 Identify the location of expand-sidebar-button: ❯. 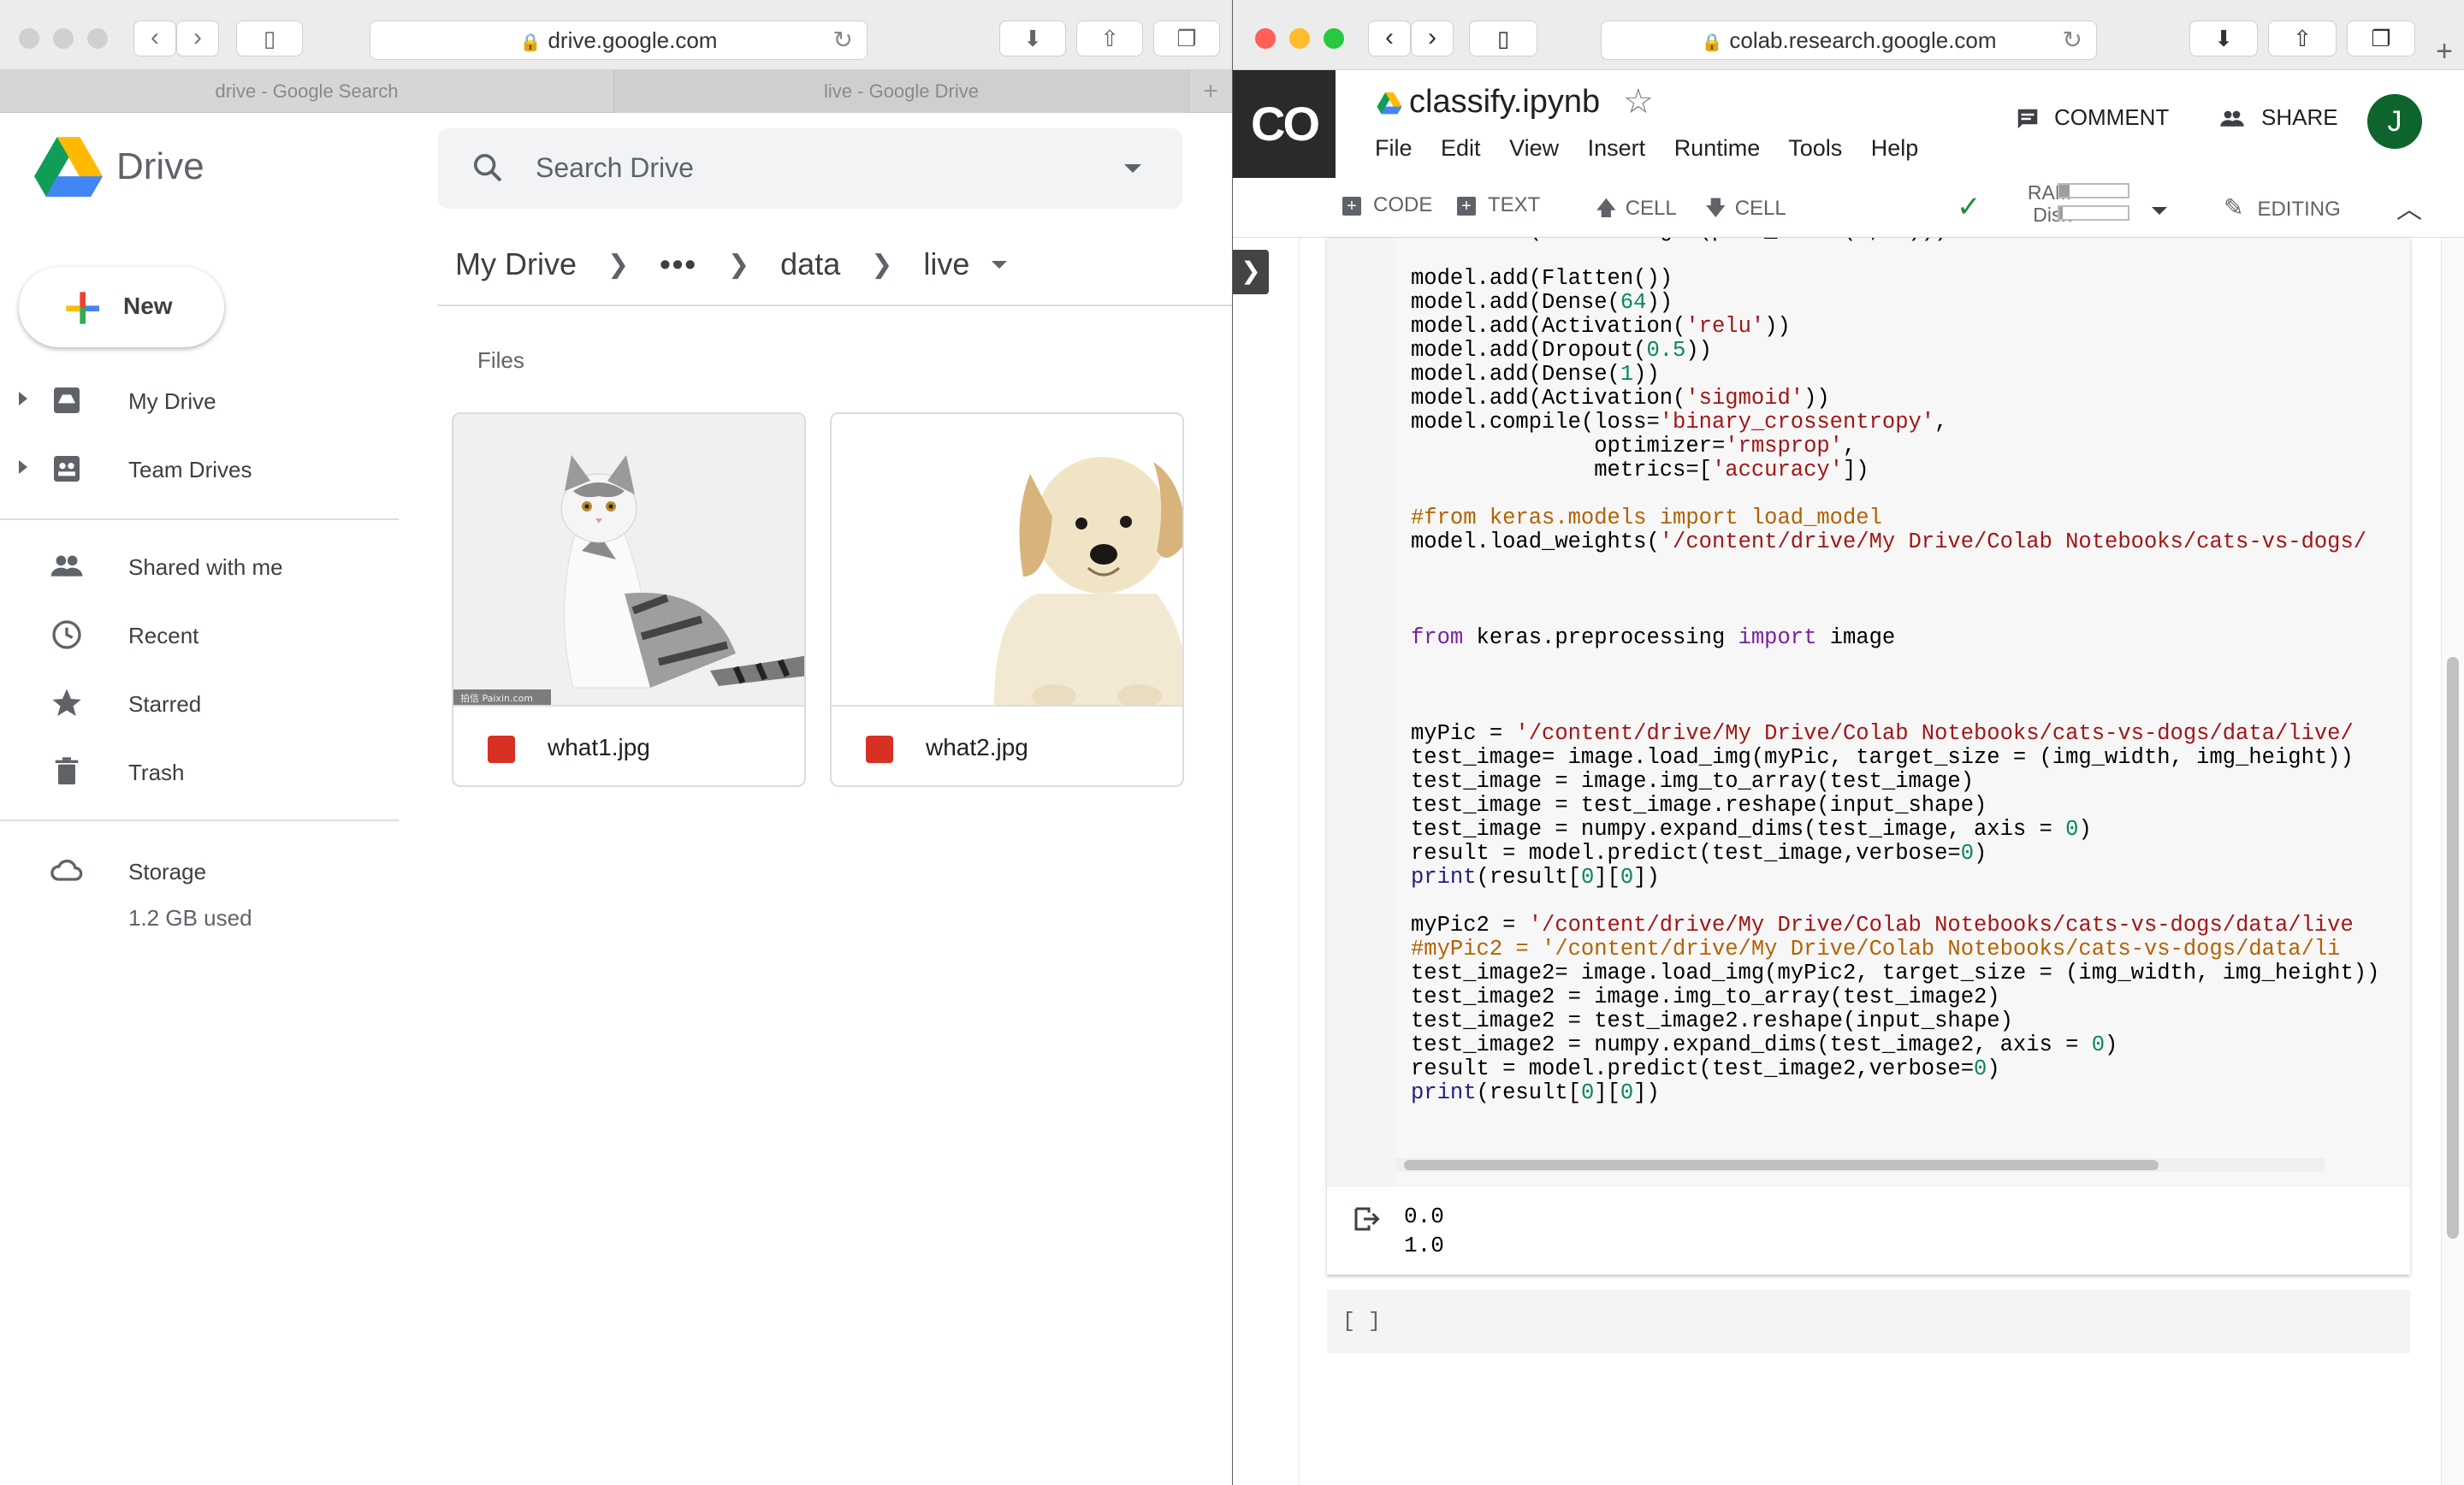
(1251, 272).